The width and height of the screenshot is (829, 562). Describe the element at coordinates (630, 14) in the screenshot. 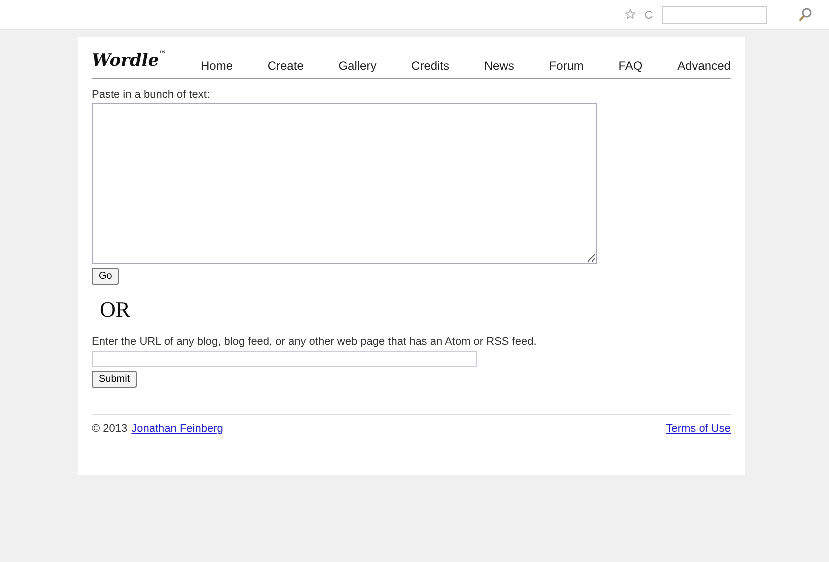

I see `star-icon` at that location.